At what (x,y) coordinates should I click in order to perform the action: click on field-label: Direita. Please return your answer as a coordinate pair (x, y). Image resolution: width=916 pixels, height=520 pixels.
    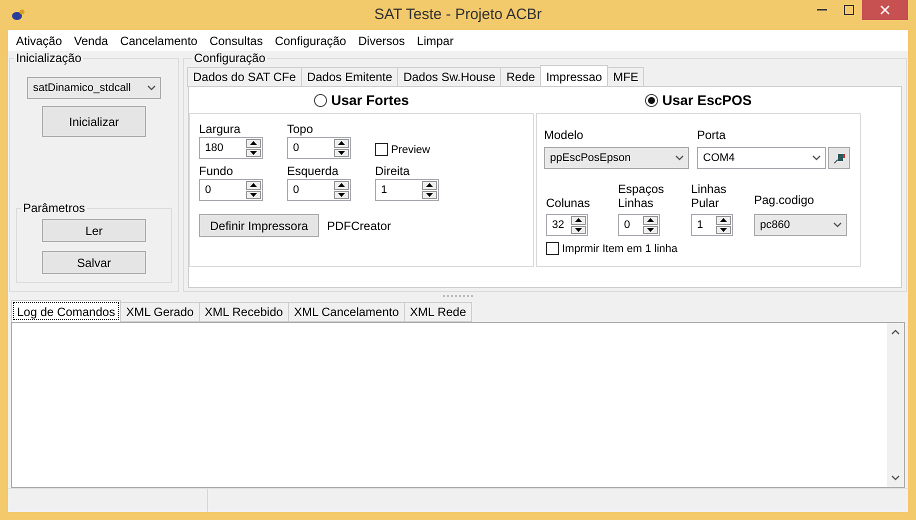
    Looking at the image, I should click on (393, 171).